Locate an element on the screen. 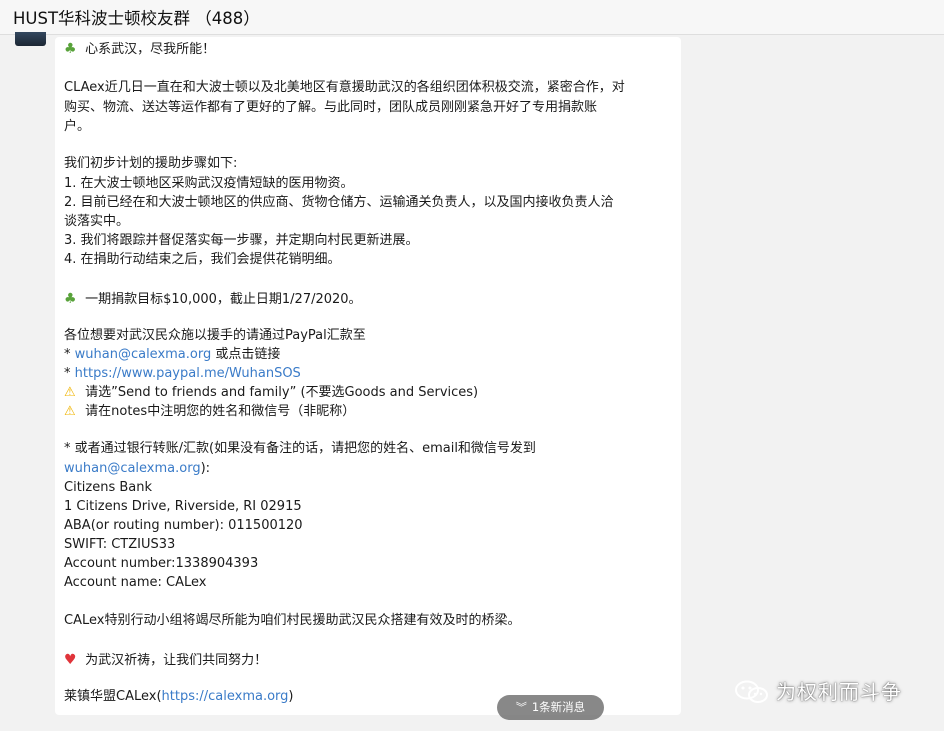  paypal-email-suffix: 或点击链接 is located at coordinates (248, 354).